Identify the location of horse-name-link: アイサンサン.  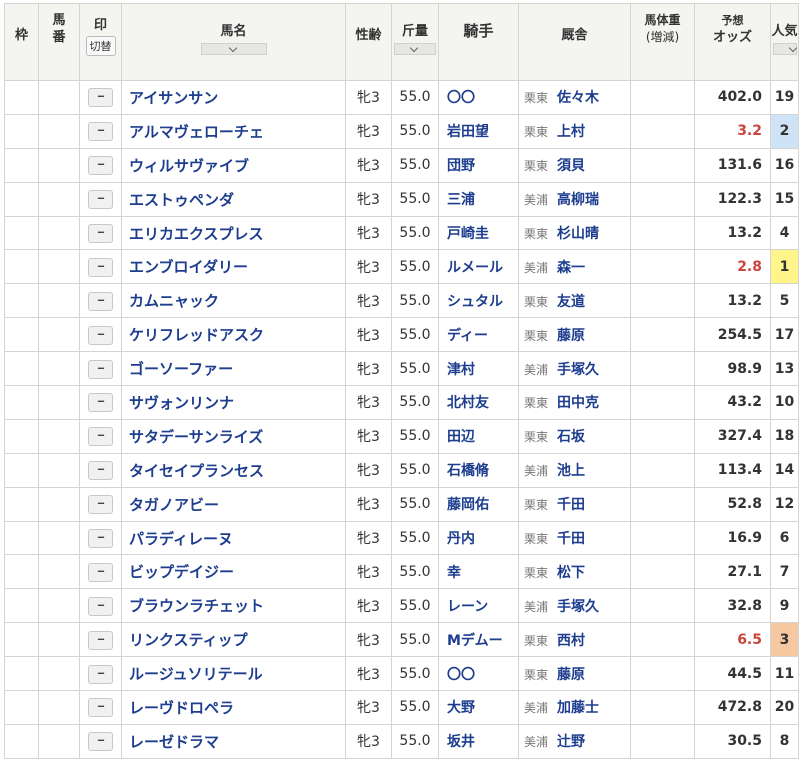
(233, 97).